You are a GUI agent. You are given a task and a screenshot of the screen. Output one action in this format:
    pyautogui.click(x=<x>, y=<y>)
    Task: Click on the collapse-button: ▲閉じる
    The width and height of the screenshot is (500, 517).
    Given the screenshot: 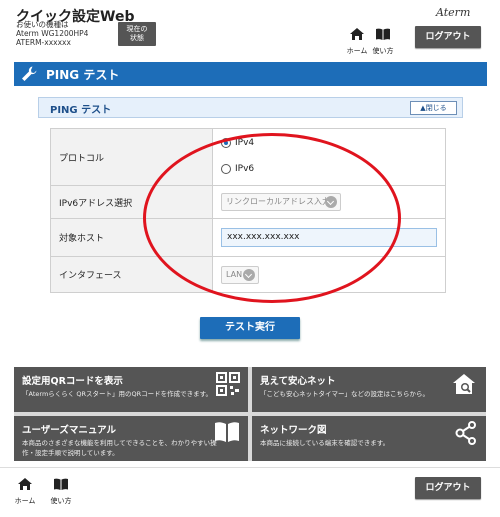 What is the action you would take?
    pyautogui.click(x=433, y=108)
    